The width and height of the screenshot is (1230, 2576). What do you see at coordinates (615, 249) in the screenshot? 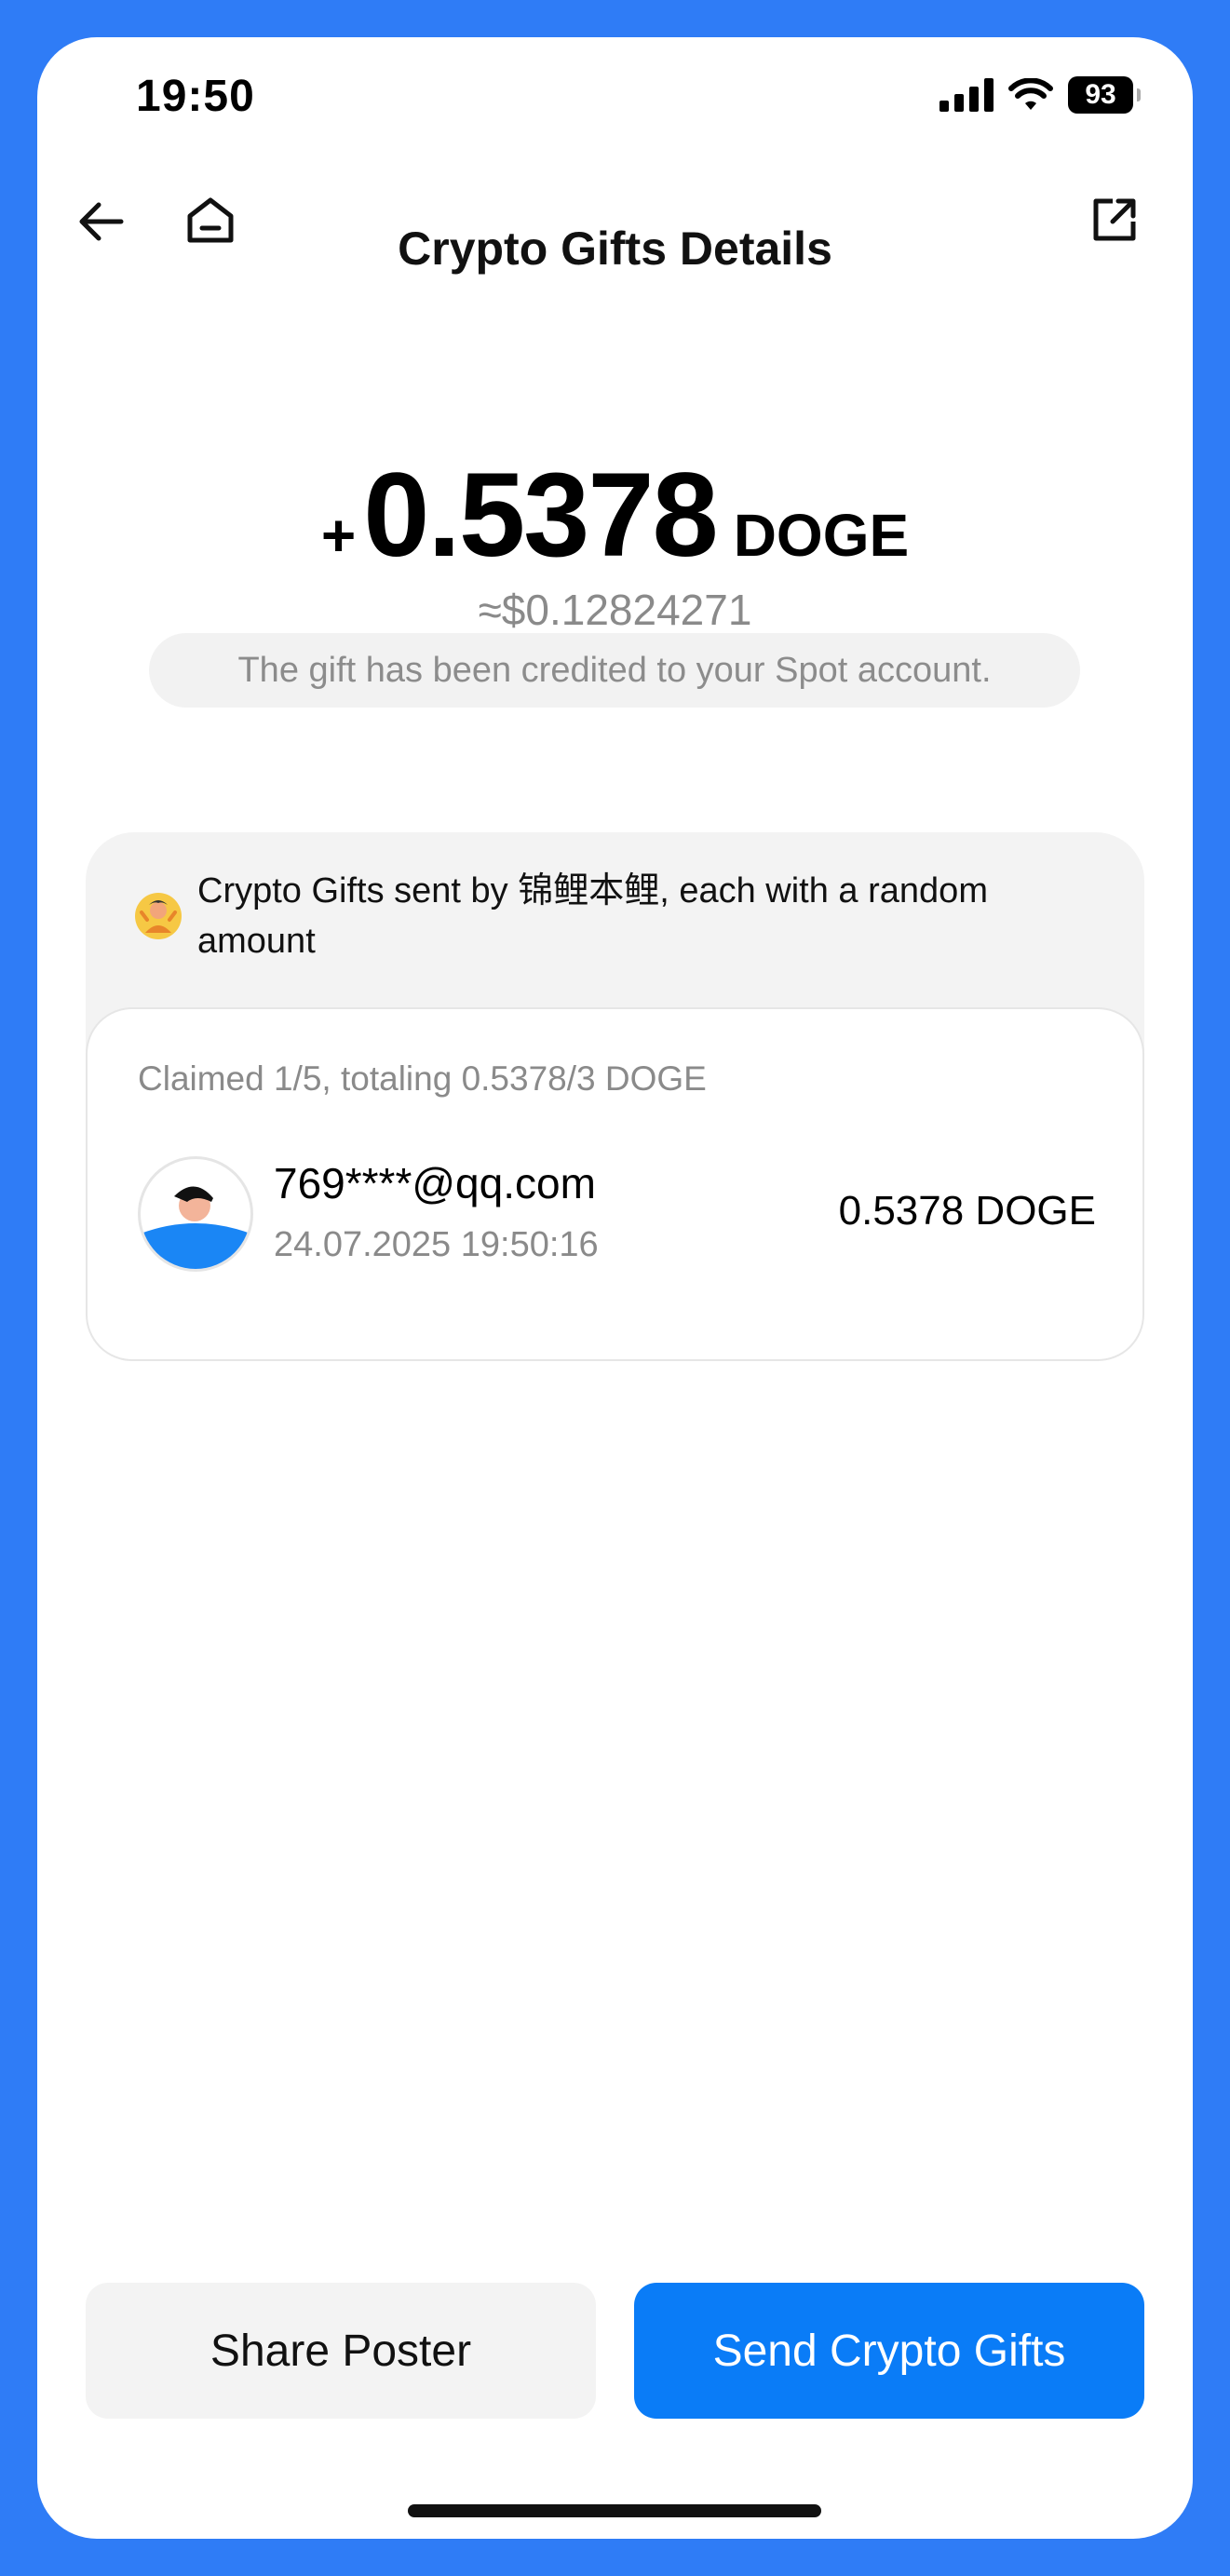
I see `page-title: Crypto Gifts Details` at bounding box center [615, 249].